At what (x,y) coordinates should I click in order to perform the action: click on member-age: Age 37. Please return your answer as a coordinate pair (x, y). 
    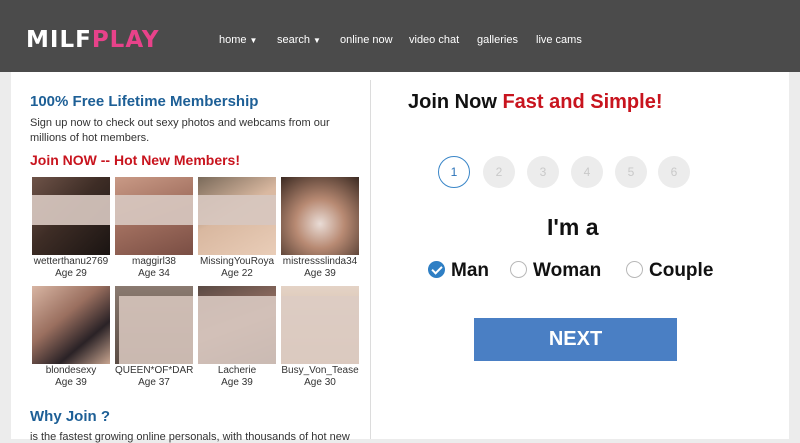
    Looking at the image, I should click on (154, 382).